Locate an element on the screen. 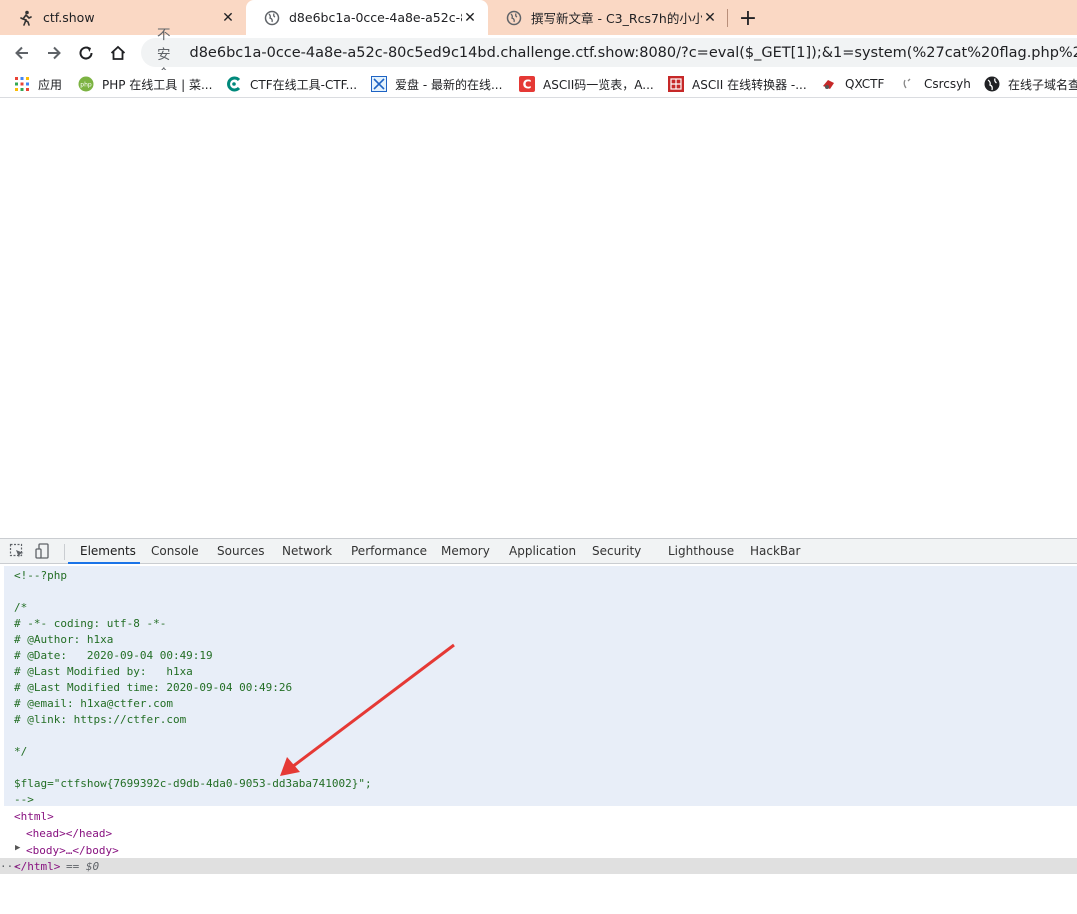 This screenshot has width=1077, height=914. aipan-icon is located at coordinates (379, 84).